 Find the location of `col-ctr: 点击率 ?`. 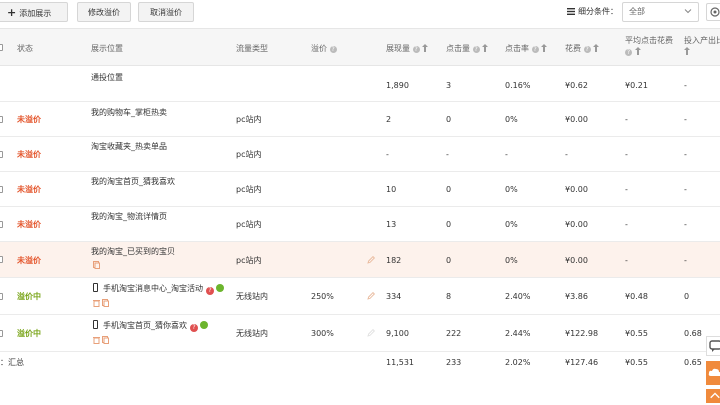

col-ctr: 点击率 ? is located at coordinates (526, 48).